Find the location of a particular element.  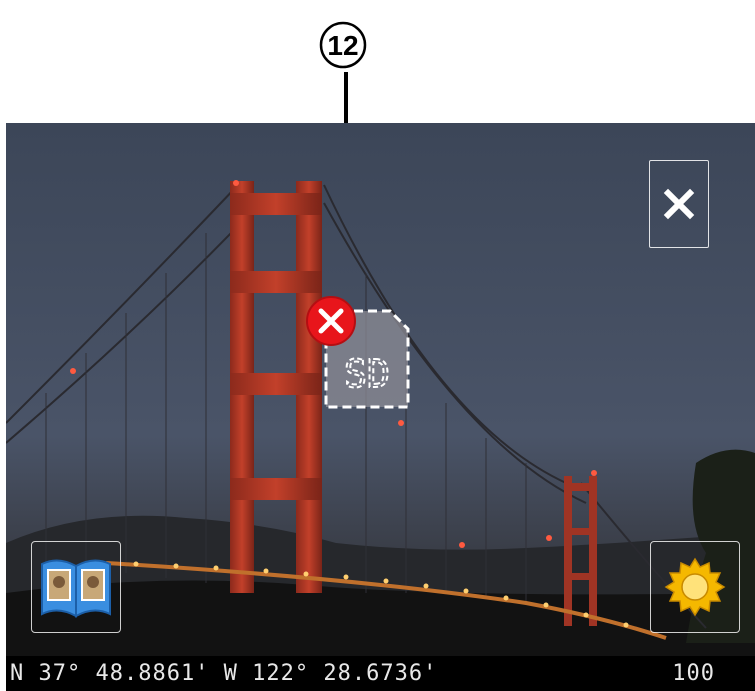

gps-coordinates: N 37° 48.8861' W 122° 28.6736' is located at coordinates (224, 673).